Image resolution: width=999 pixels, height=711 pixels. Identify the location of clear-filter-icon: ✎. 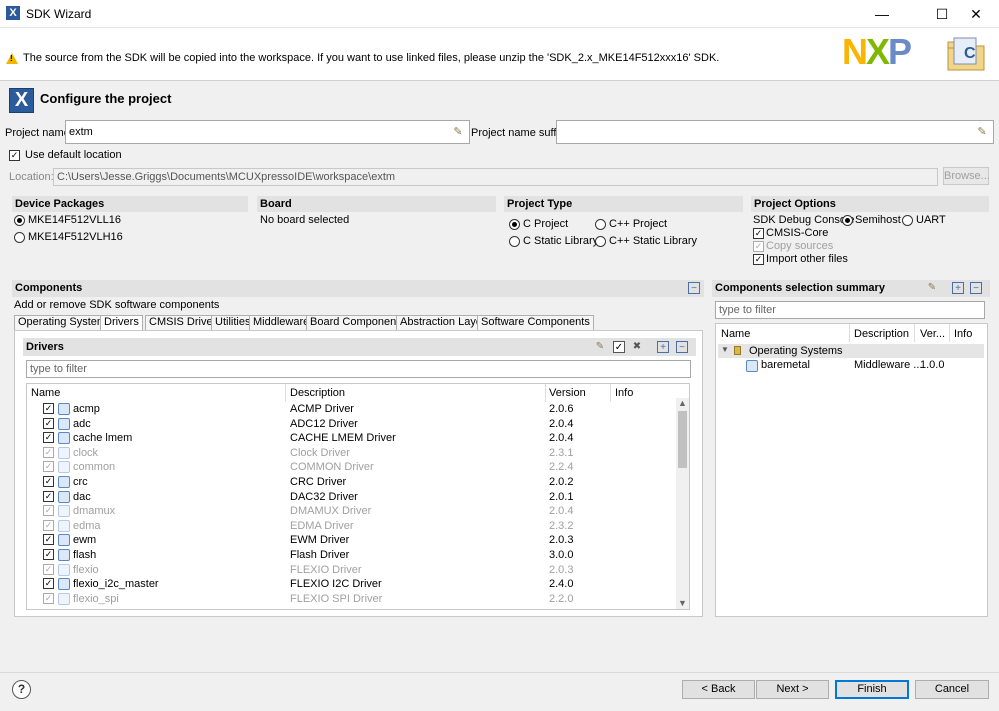
(600, 347).